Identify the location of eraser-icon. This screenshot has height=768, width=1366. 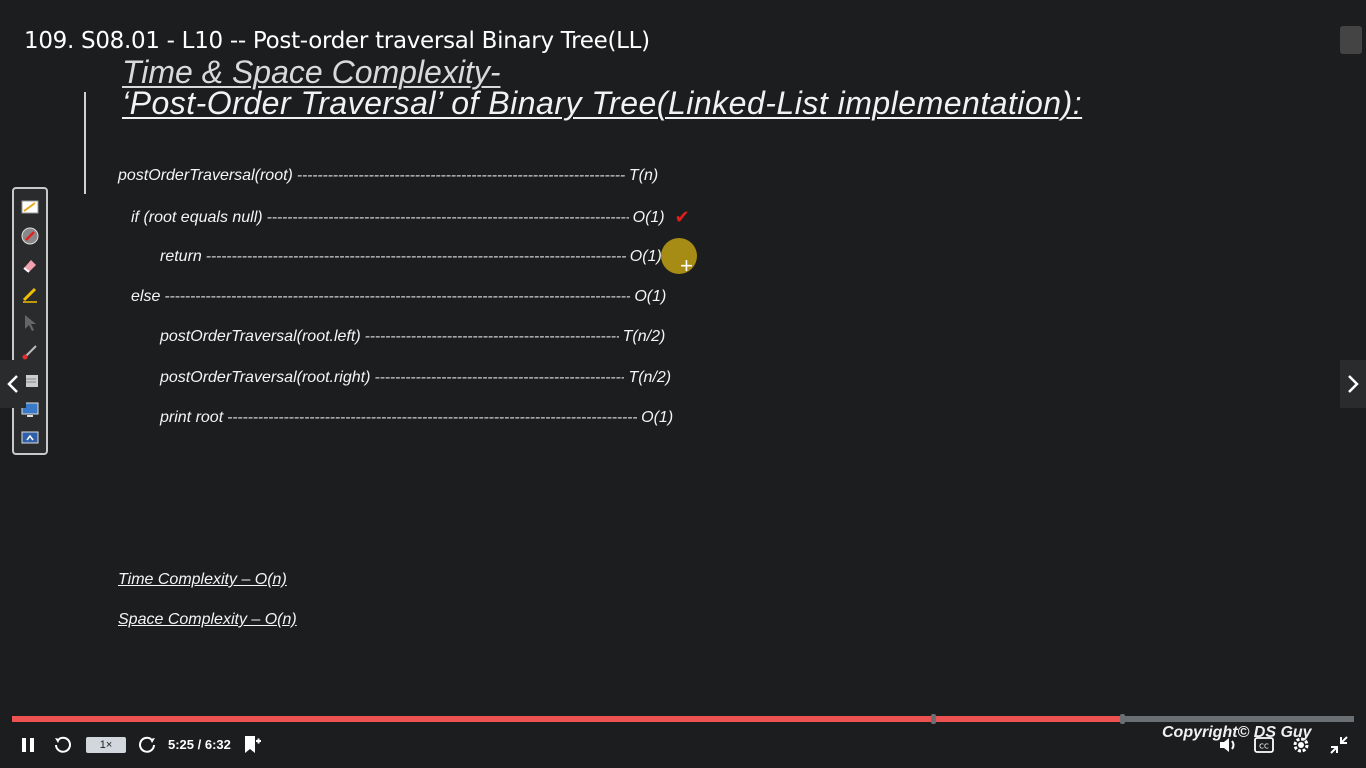
(30, 264).